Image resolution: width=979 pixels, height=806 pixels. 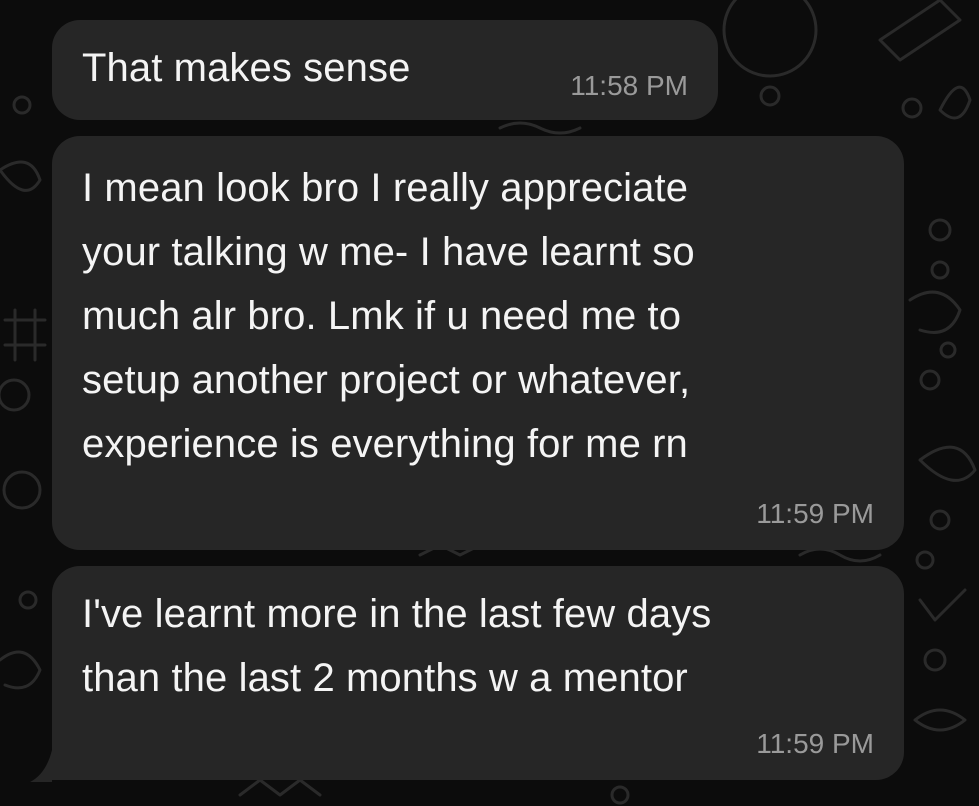 What do you see at coordinates (280, 787) in the screenshot?
I see `wallpaper-zigzag-doodle` at bounding box center [280, 787].